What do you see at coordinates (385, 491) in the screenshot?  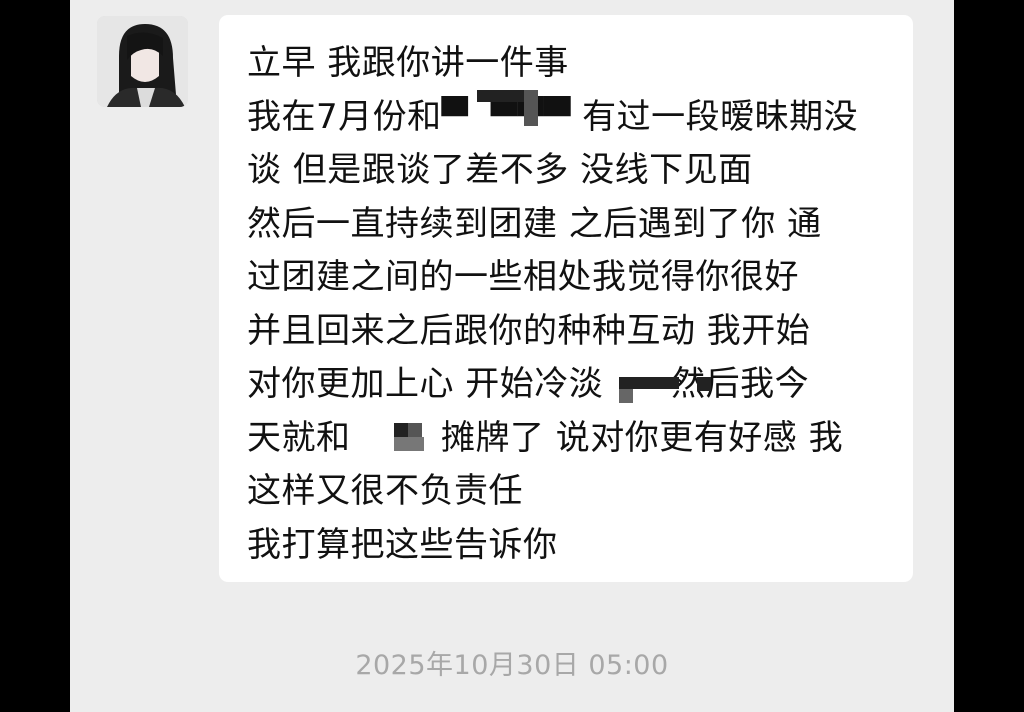 I see `message-line: 这样又很不负责任` at bounding box center [385, 491].